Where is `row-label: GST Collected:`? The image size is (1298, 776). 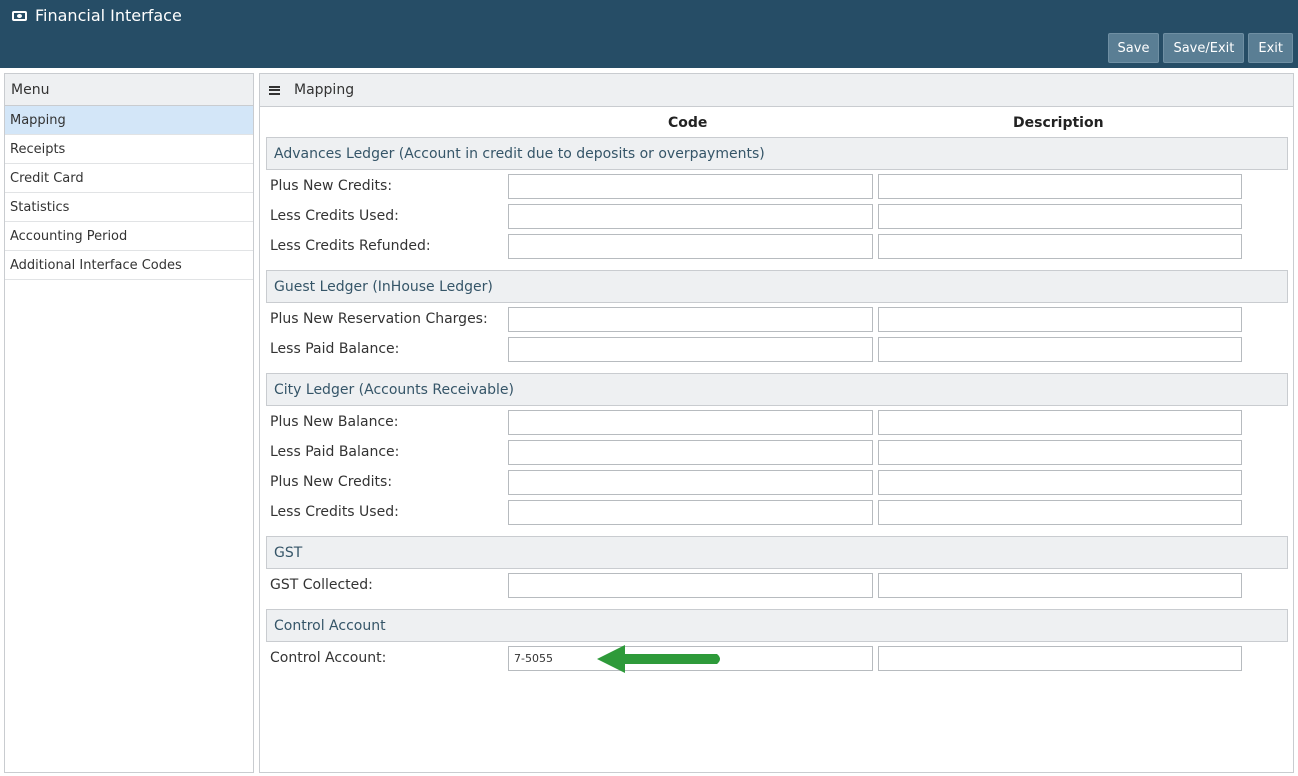
row-label: GST Collected: is located at coordinates (321, 585).